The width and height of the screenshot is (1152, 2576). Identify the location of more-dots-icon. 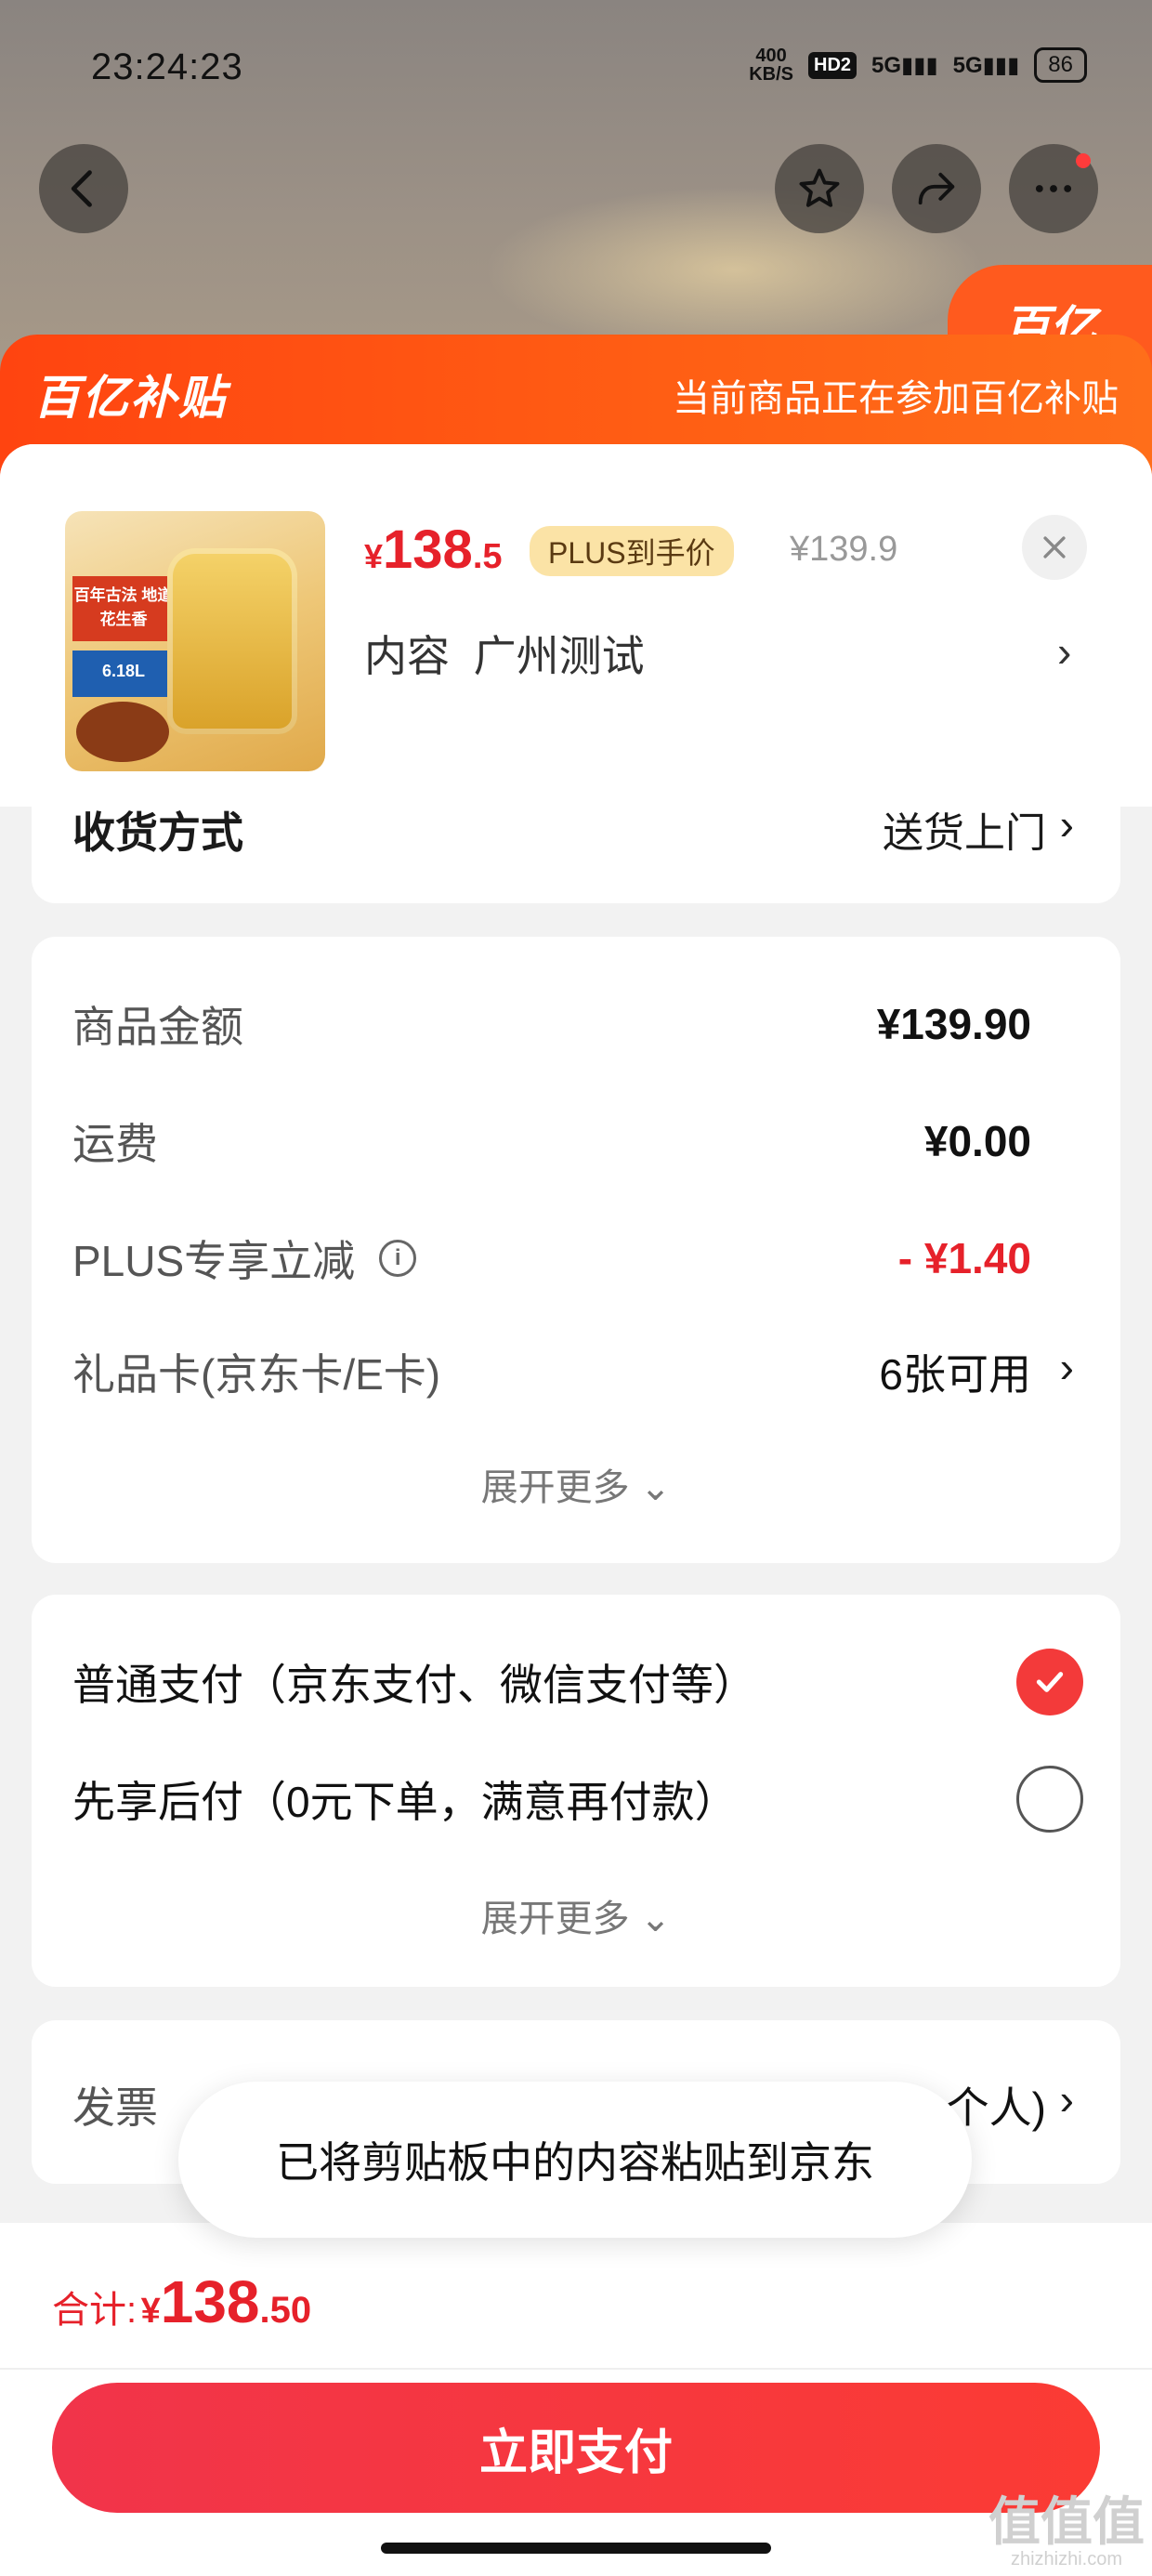
(1053, 188).